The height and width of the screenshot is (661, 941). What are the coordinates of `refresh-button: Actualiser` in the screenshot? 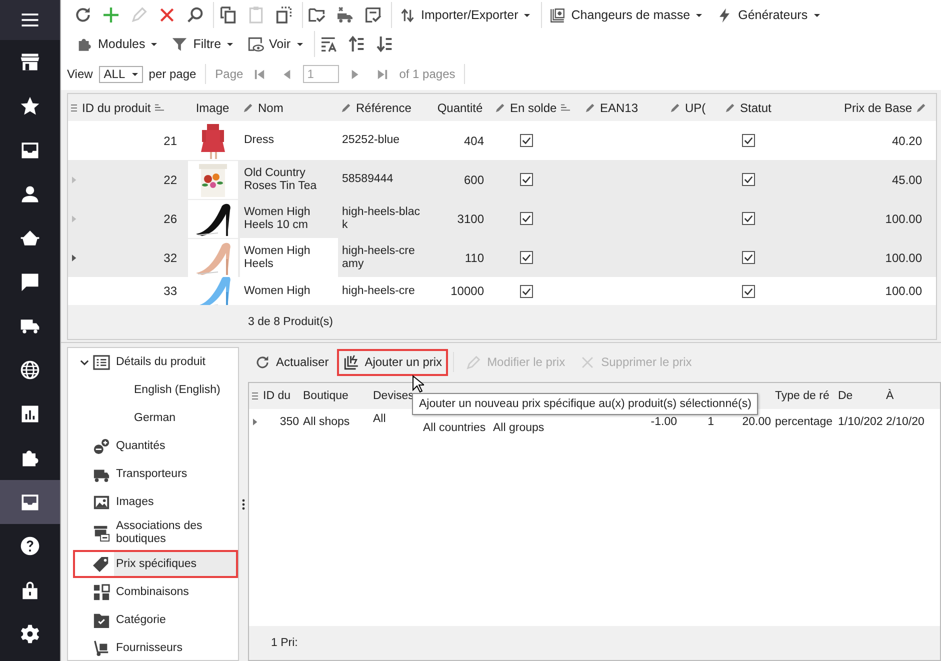 It's located at (291, 362).